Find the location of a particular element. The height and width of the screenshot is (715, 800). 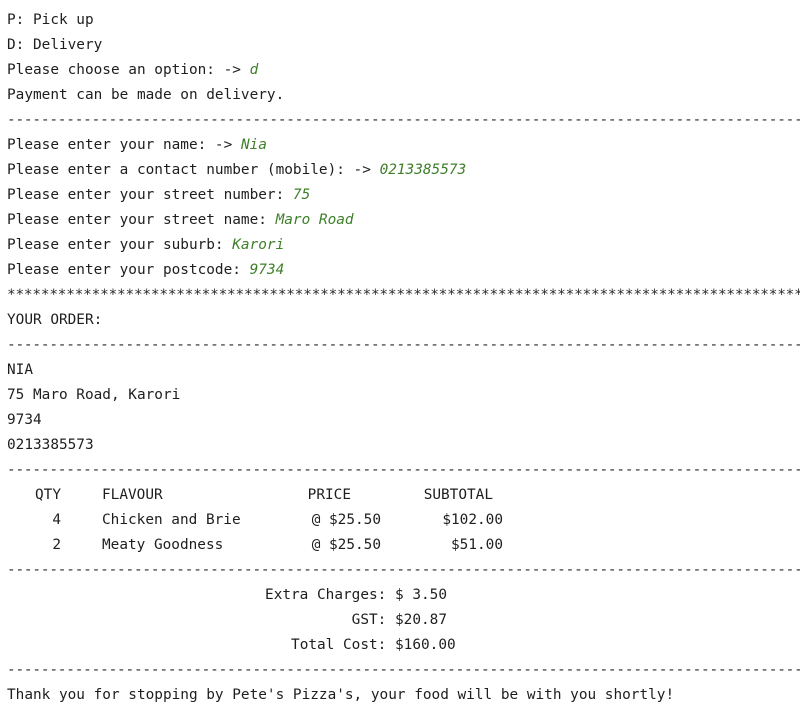

choose-option-input: d is located at coordinates (254, 70).